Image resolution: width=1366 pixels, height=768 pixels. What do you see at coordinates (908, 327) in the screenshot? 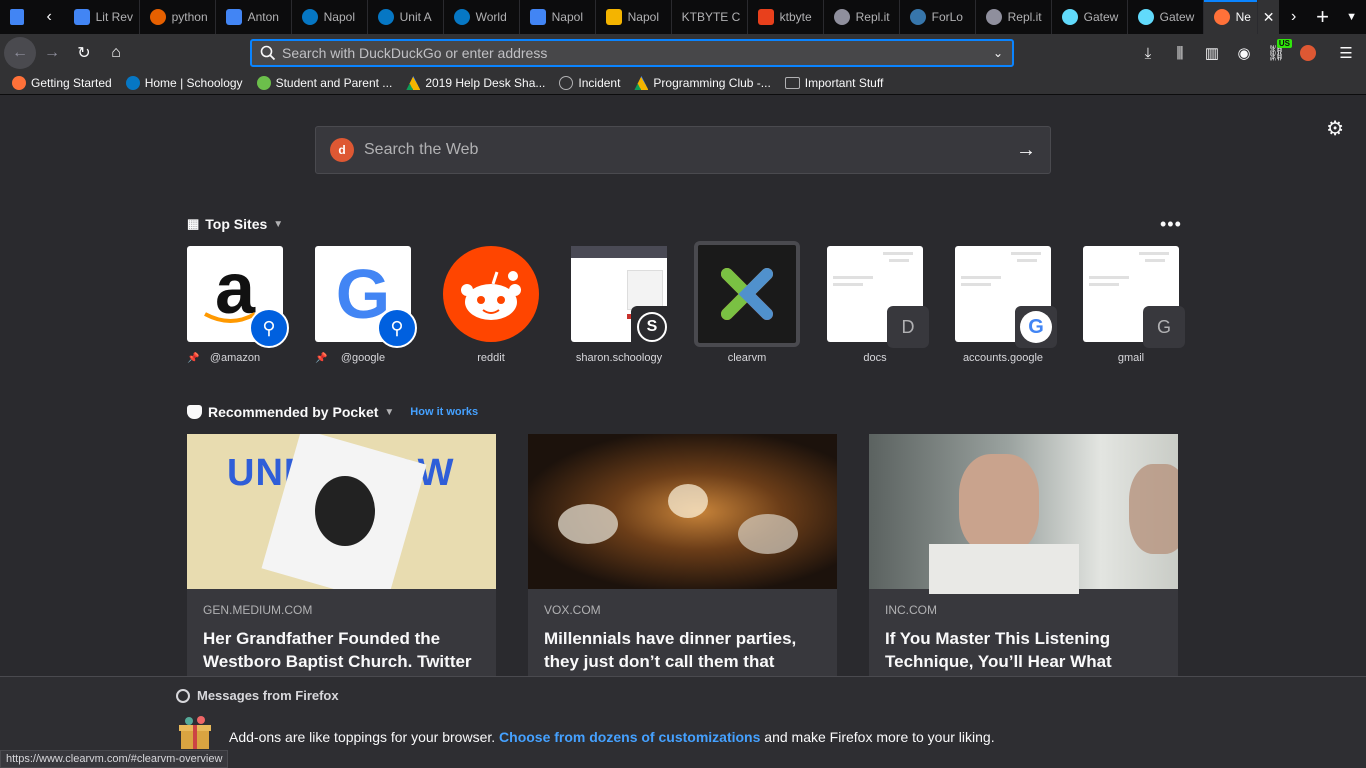
I see `docs-letter-icon: D` at bounding box center [908, 327].